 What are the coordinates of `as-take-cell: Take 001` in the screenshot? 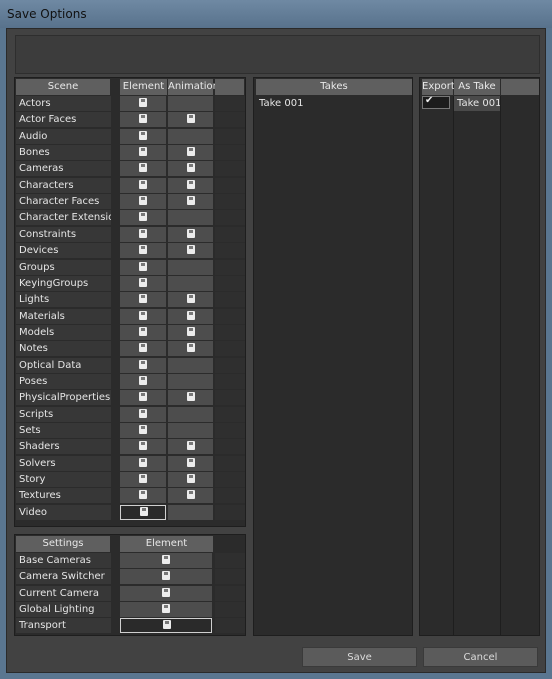 It's located at (477, 103).